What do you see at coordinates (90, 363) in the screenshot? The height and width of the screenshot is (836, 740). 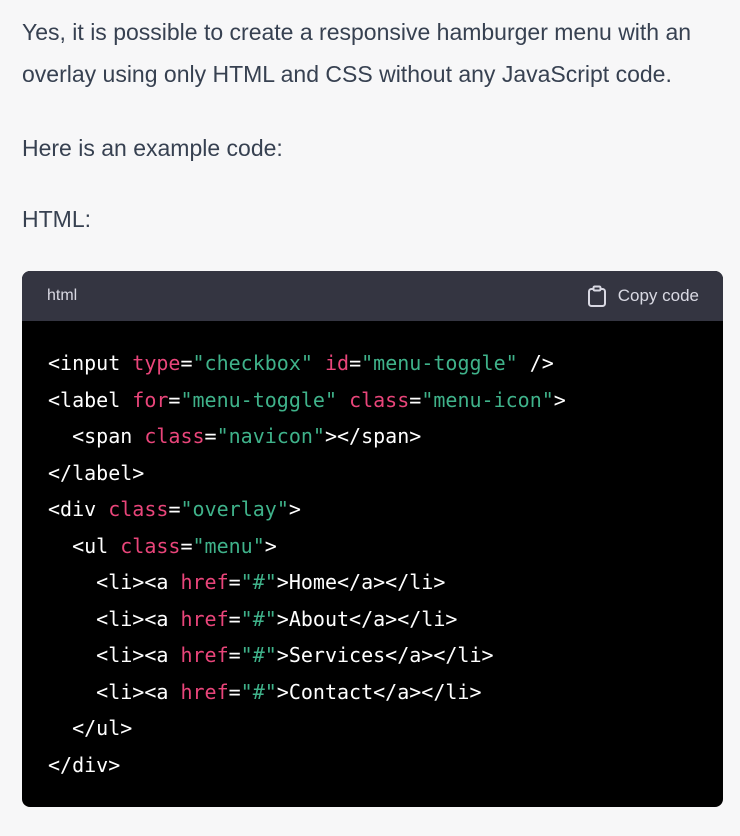 I see `code-token: <input` at bounding box center [90, 363].